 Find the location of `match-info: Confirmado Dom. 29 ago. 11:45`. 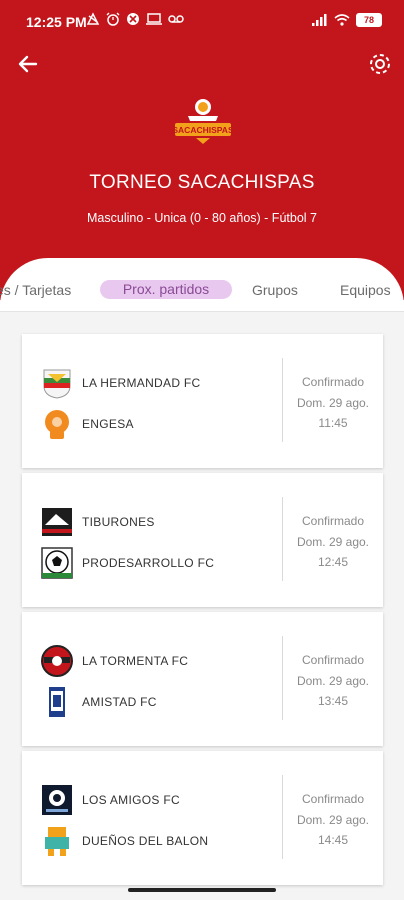

match-info: Confirmado Dom. 29 ago. 11:45 is located at coordinates (333, 403).